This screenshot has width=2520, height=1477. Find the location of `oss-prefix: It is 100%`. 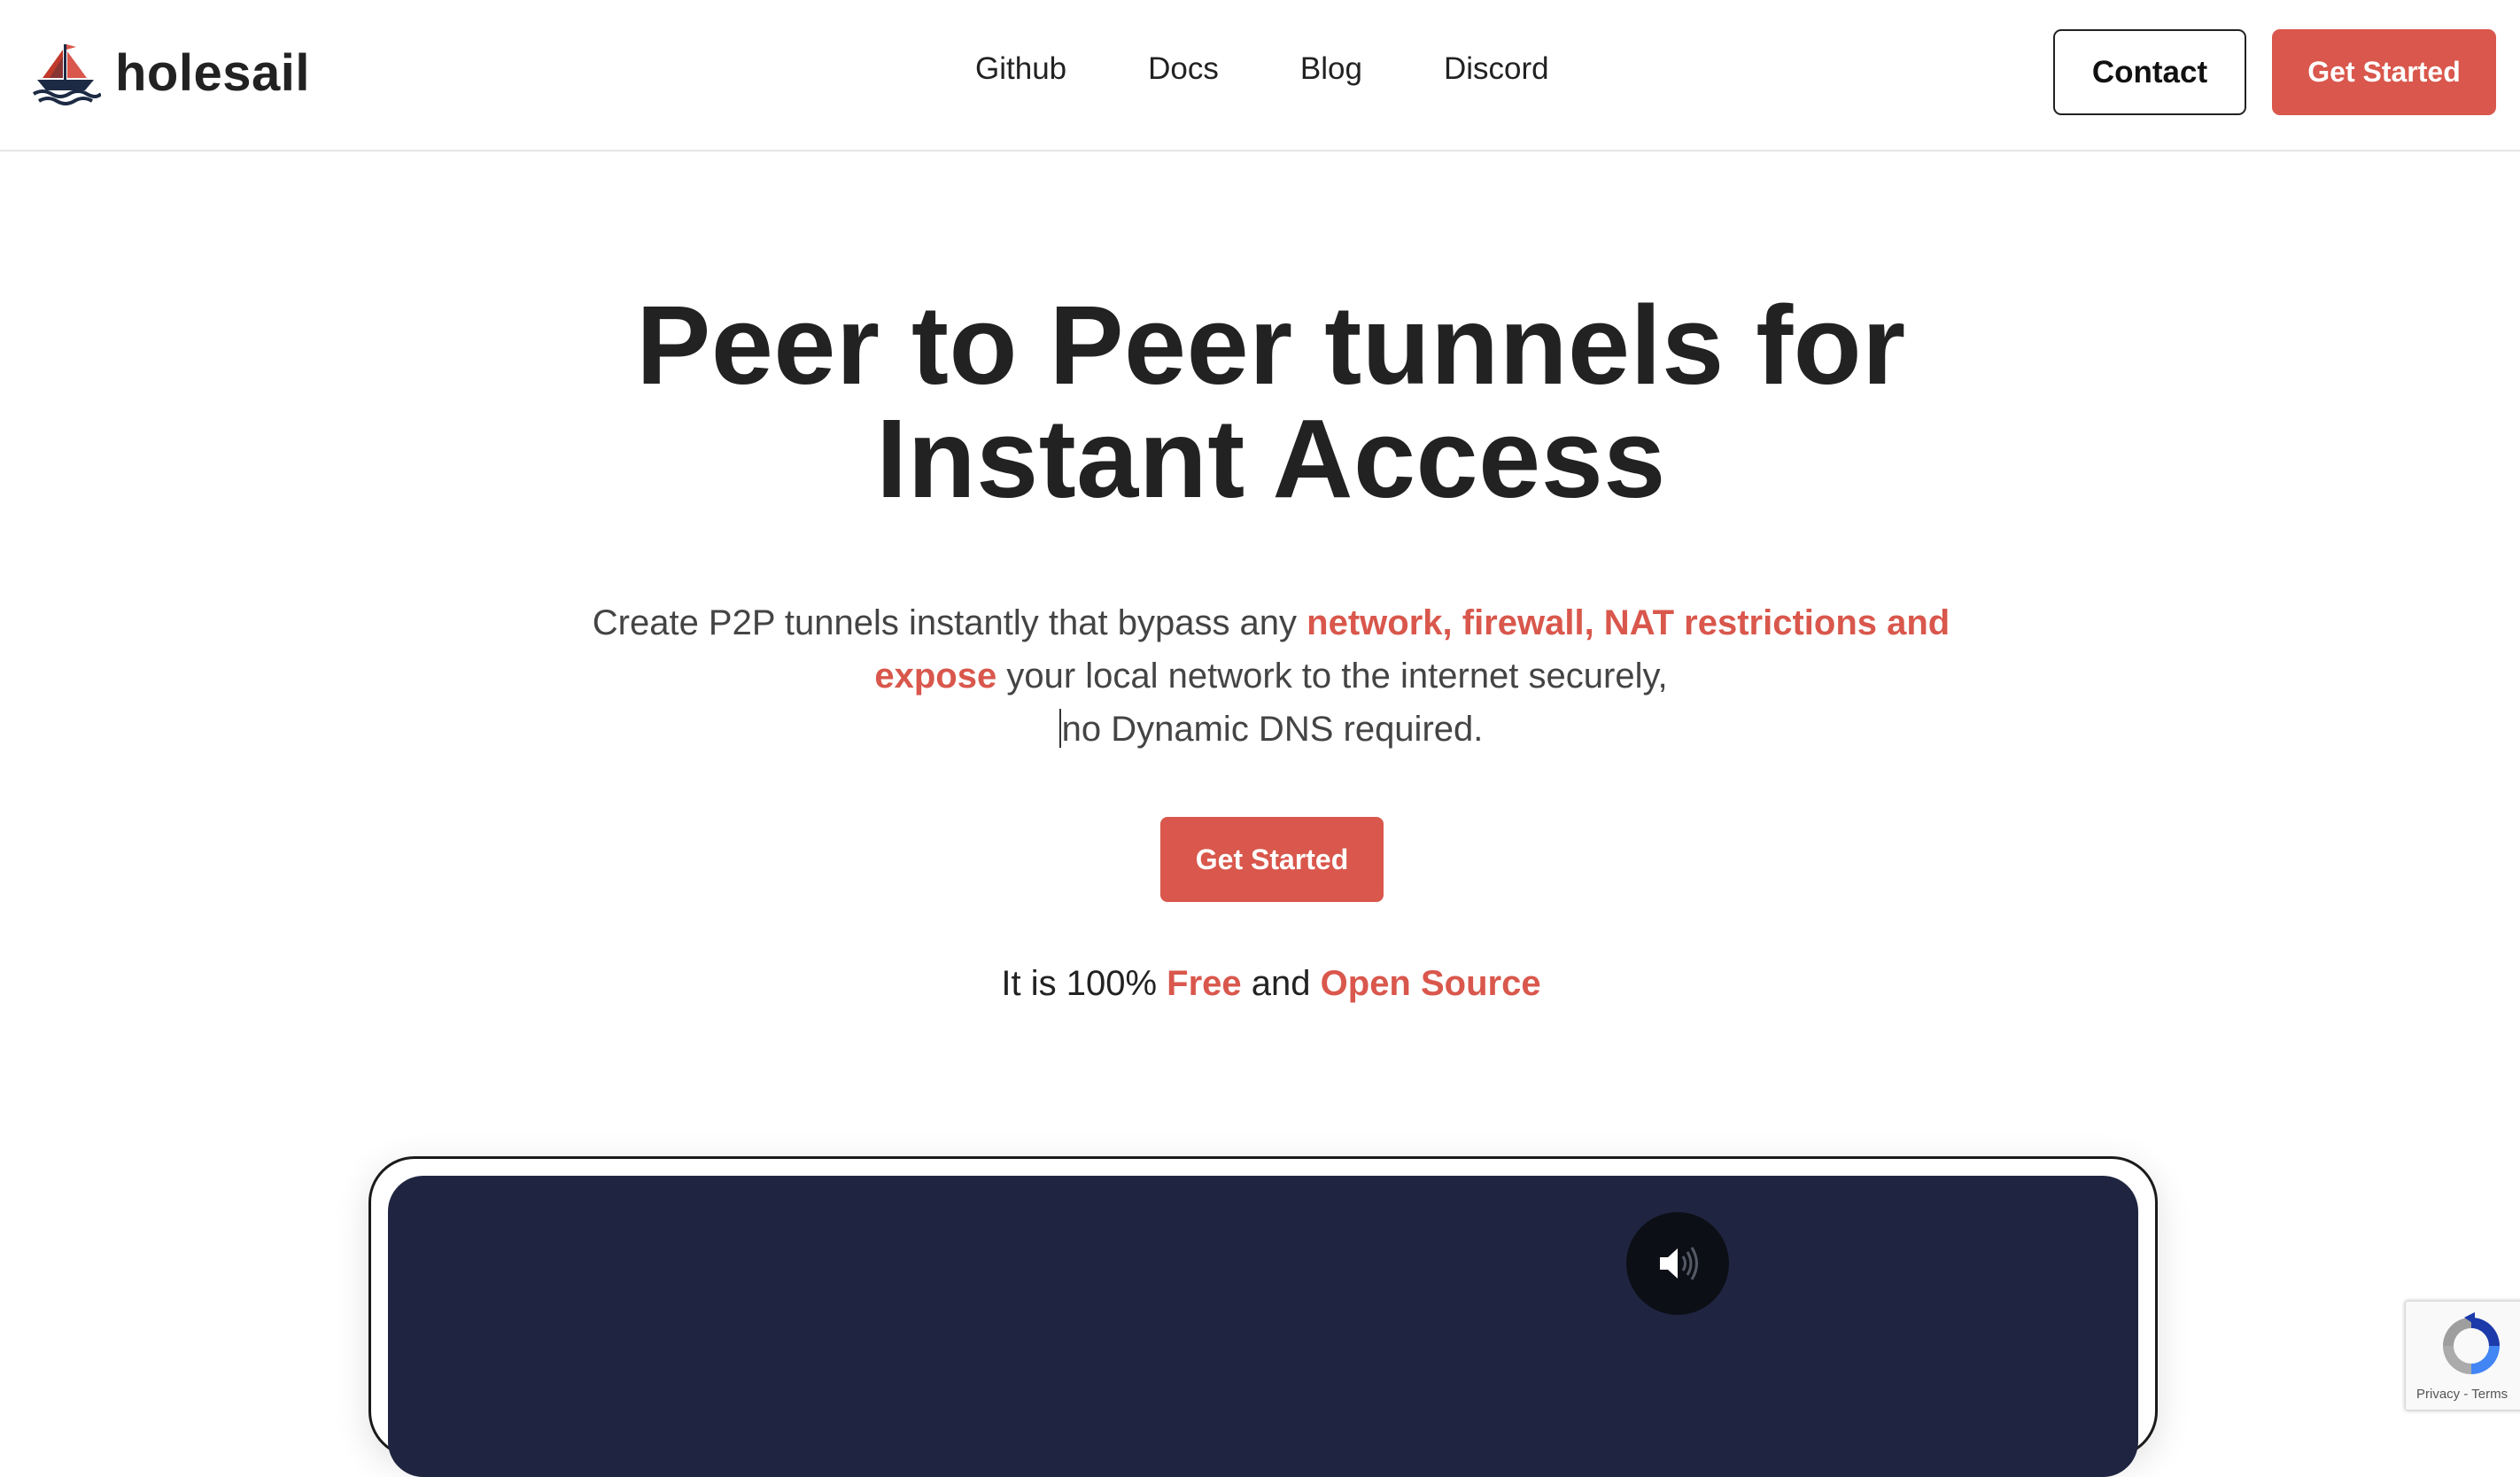

oss-prefix: It is 100% is located at coordinates (1084, 983).